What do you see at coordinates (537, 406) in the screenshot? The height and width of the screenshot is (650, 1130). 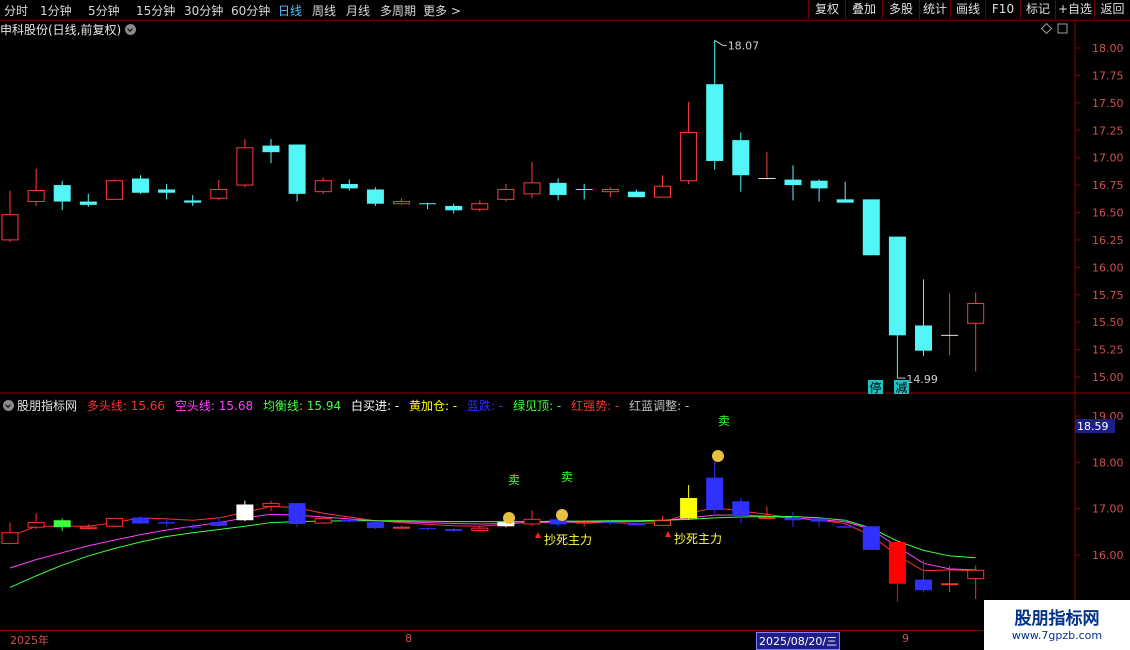 I see `green-top-value: 绿见顶: -` at bounding box center [537, 406].